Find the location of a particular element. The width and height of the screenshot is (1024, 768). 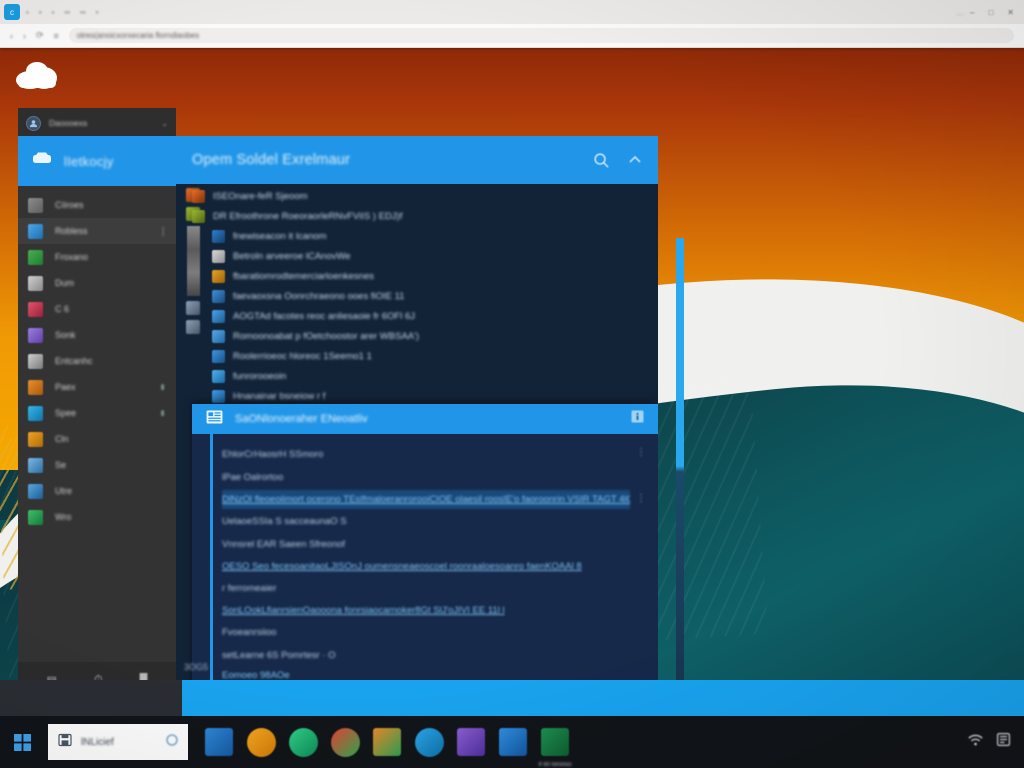

sidebar-item-label: Spee is located at coordinates (66, 413).